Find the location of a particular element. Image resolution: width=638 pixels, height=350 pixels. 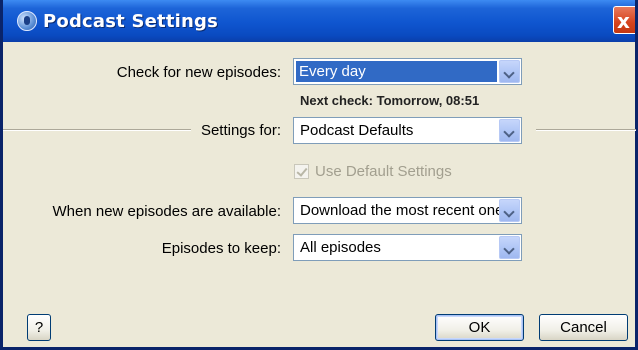

check-frequency-select: Every day is located at coordinates (407, 71).